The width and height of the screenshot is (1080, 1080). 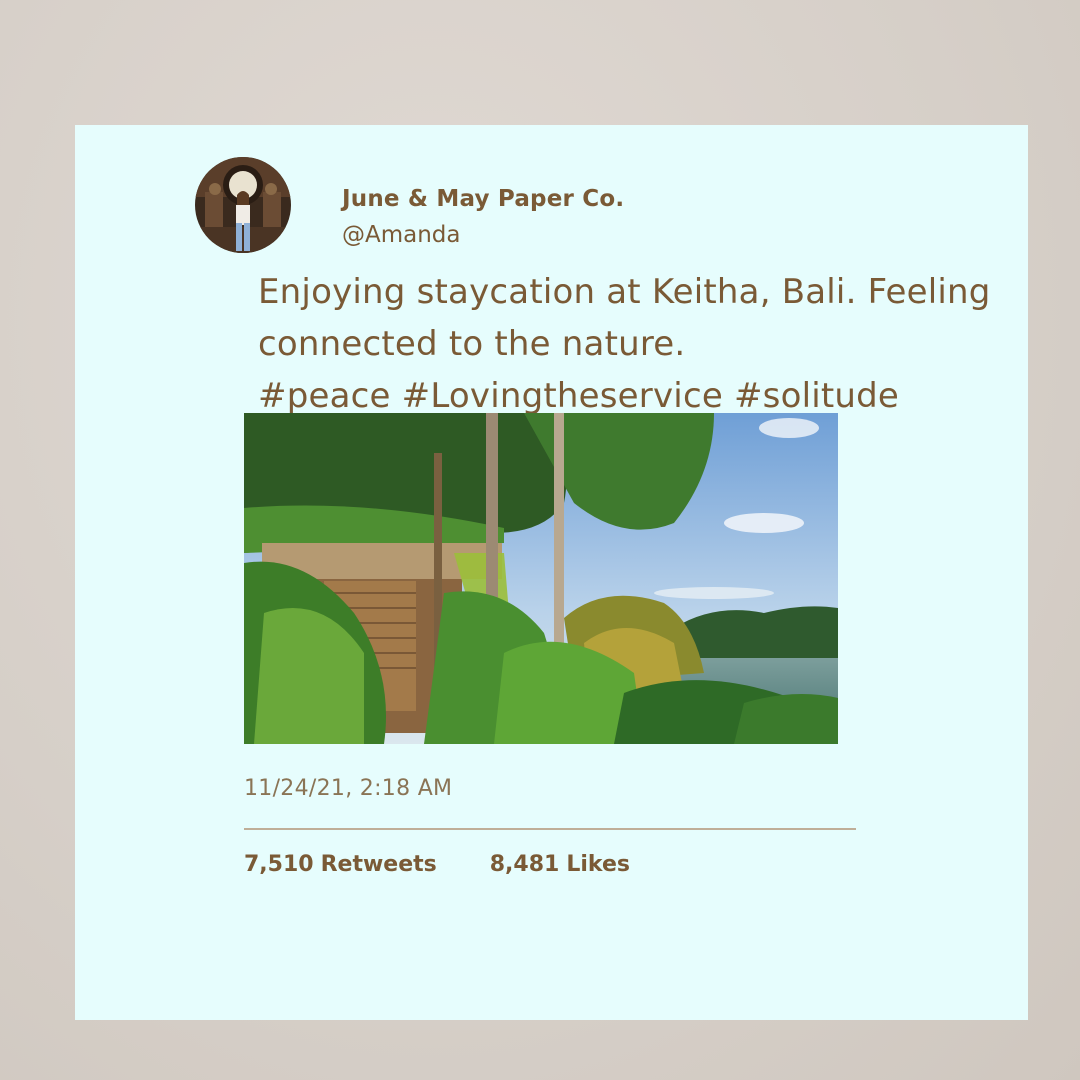 What do you see at coordinates (460, 864) in the screenshot?
I see `tweet-stats: 7,510 Retweets 8,481 Likes` at bounding box center [460, 864].